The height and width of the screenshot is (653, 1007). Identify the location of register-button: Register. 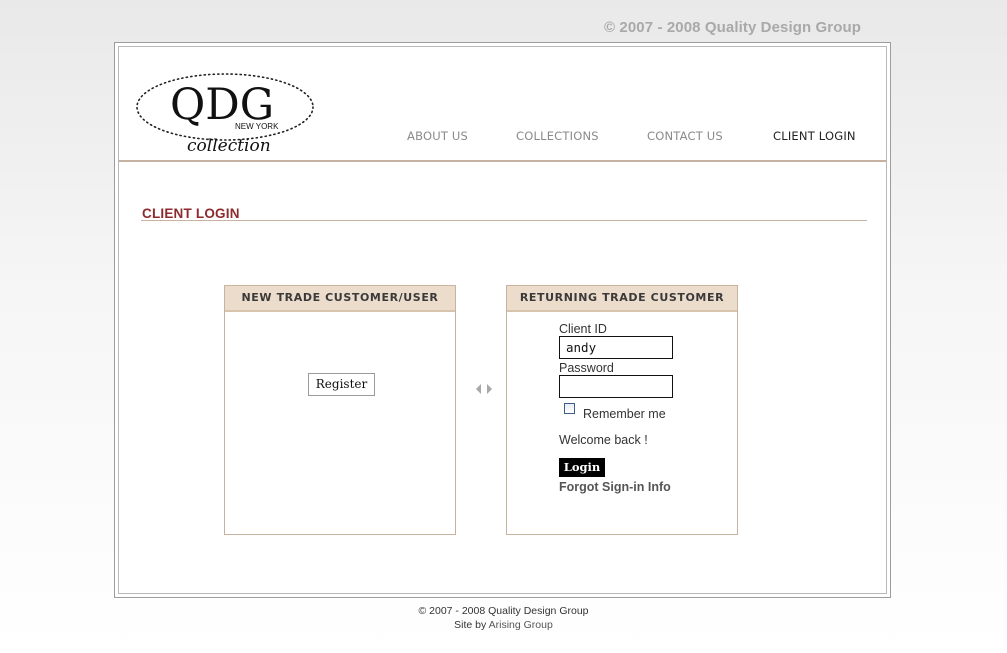
(341, 384).